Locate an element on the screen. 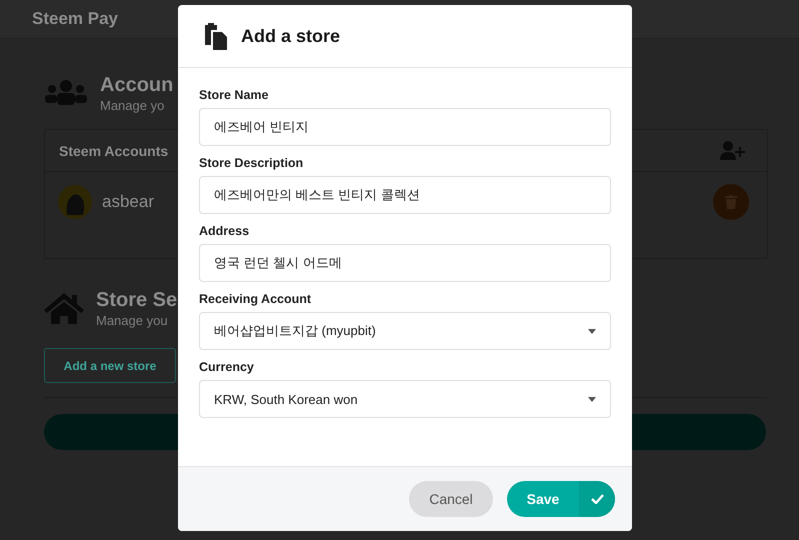 The height and width of the screenshot is (540, 799). users-icon is located at coordinates (66, 93).